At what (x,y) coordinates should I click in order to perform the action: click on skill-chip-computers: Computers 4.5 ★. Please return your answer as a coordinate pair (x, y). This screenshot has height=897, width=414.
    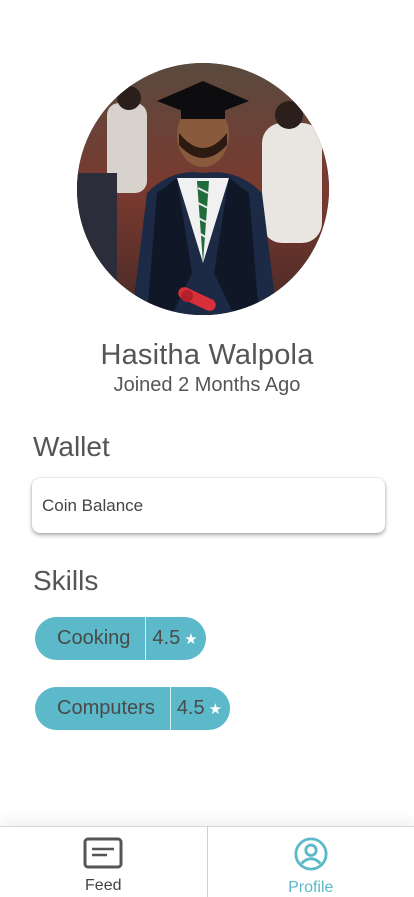
    Looking at the image, I should click on (132, 708).